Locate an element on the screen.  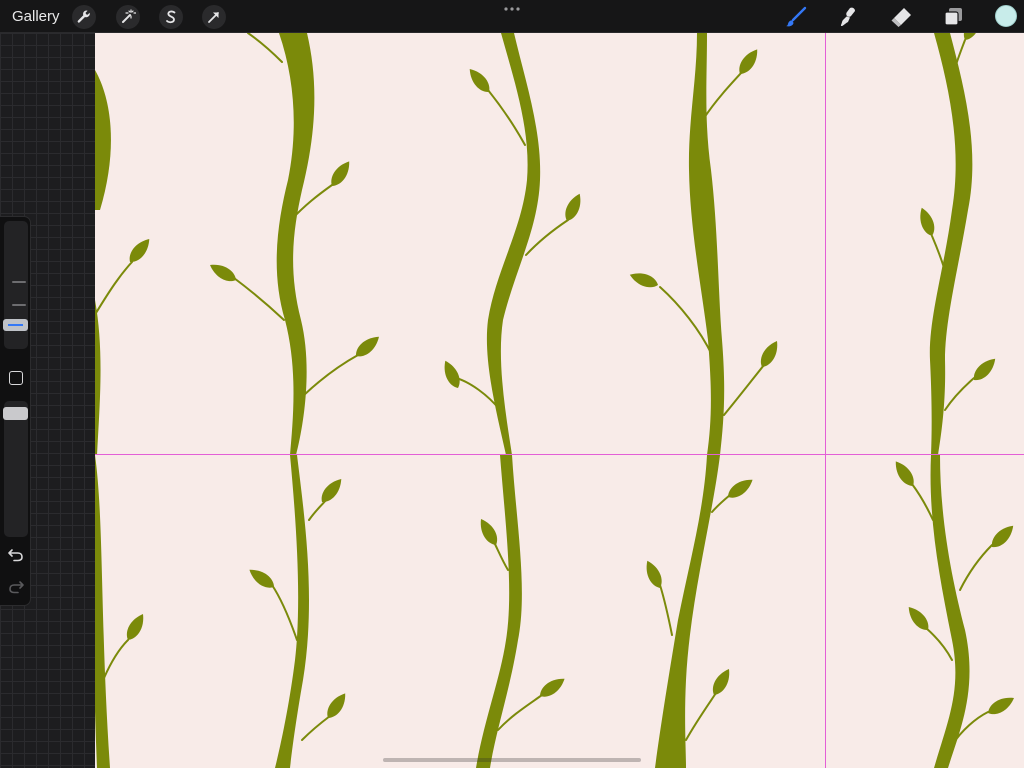
layers-button is located at coordinates (953, 17).